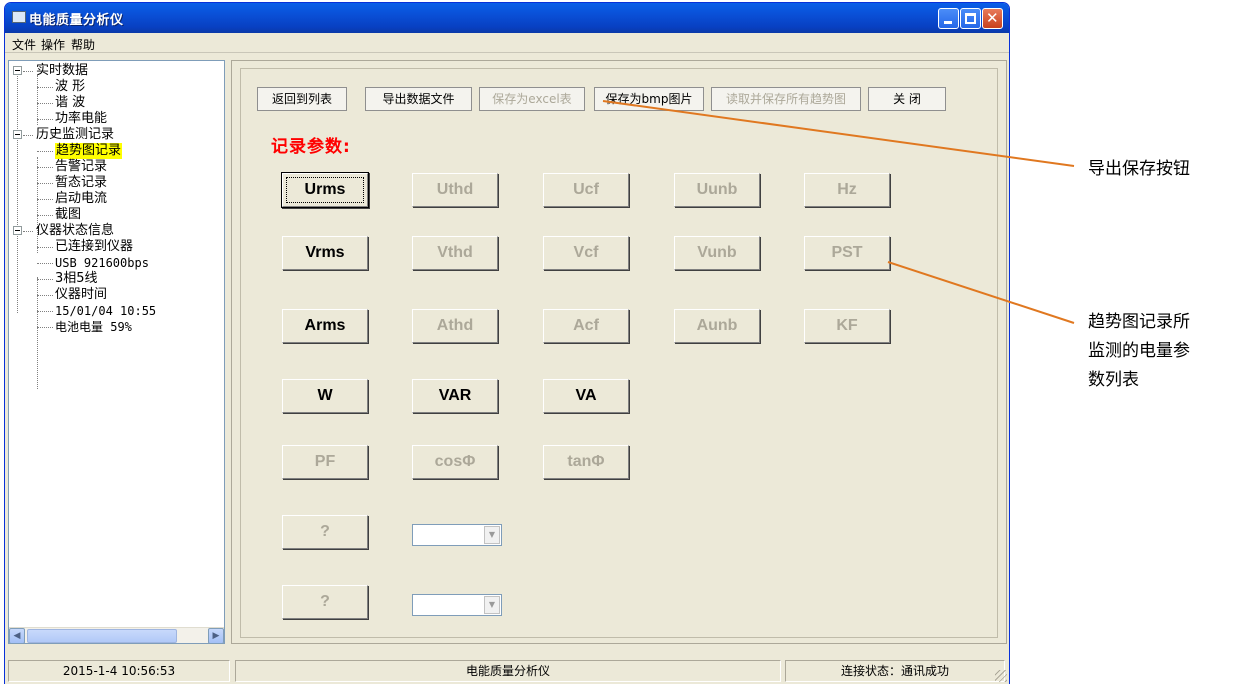  I want to click on param-button-arms: Arms, so click(325, 326).